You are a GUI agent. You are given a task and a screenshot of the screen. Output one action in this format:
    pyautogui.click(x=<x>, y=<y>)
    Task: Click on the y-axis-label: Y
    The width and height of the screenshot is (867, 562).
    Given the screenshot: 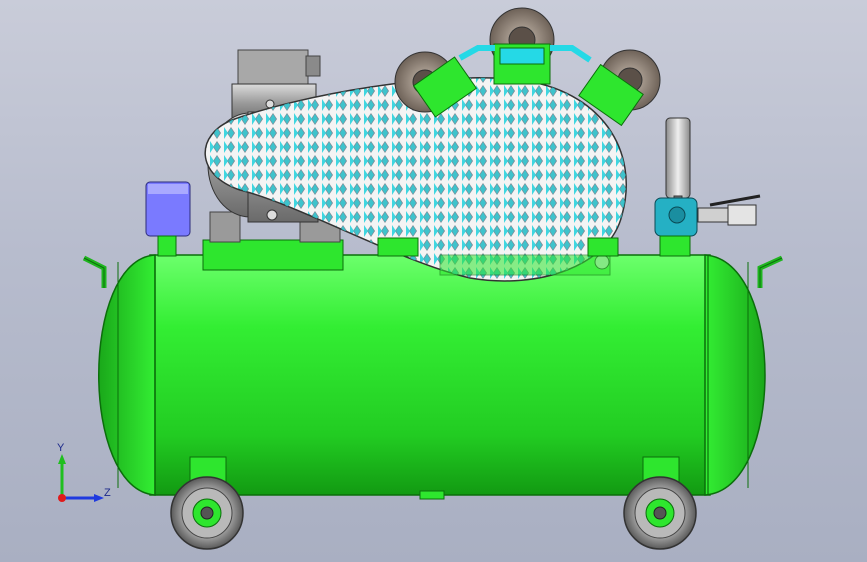 What is the action you would take?
    pyautogui.click(x=61, y=448)
    